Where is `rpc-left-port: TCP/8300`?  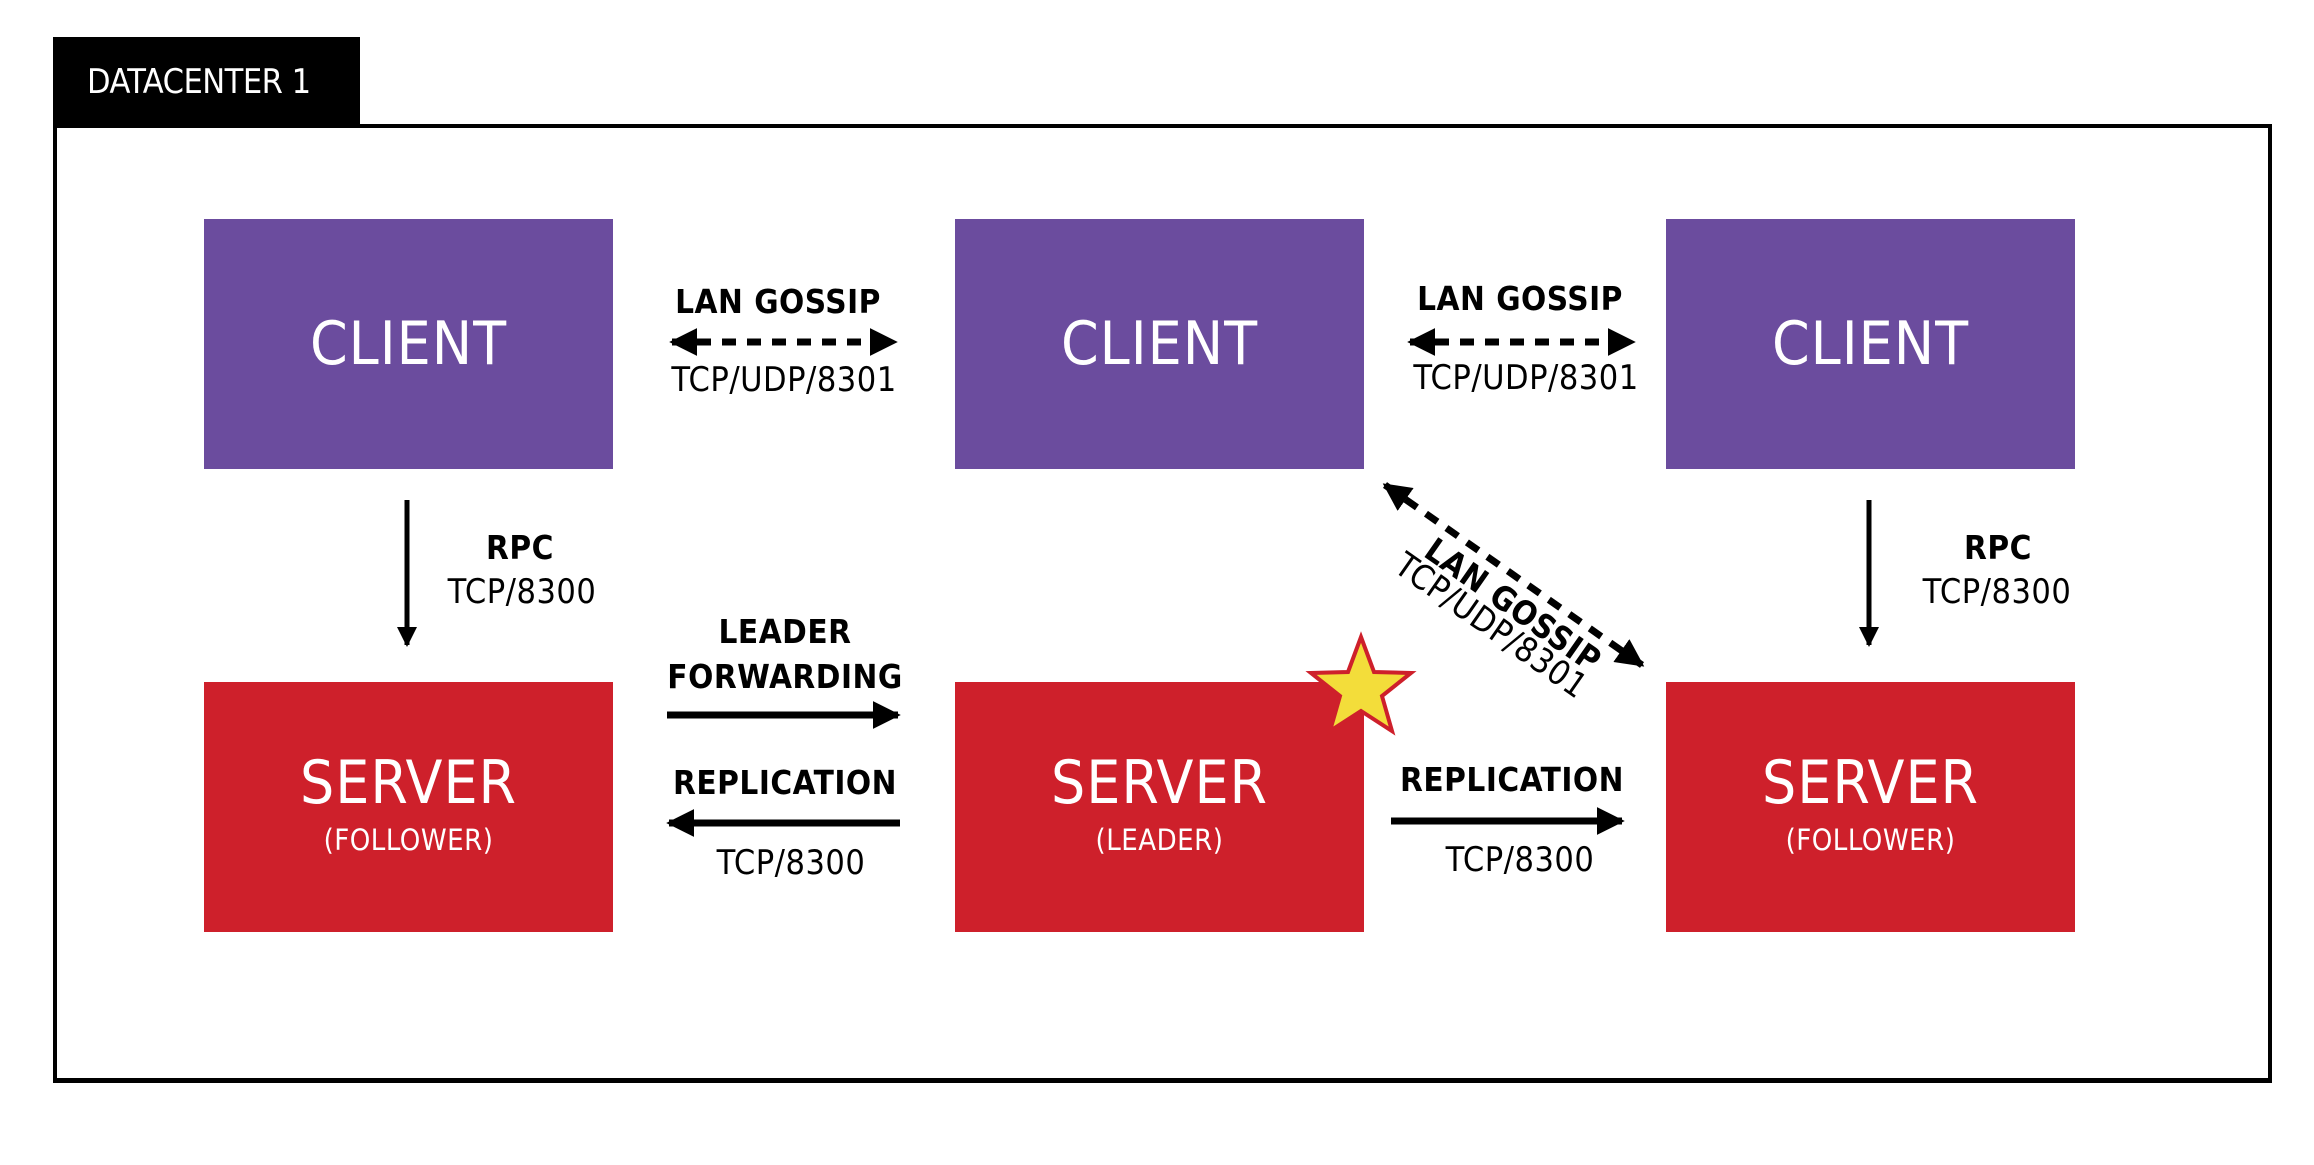
rpc-left-port: TCP/8300 is located at coordinates (522, 592).